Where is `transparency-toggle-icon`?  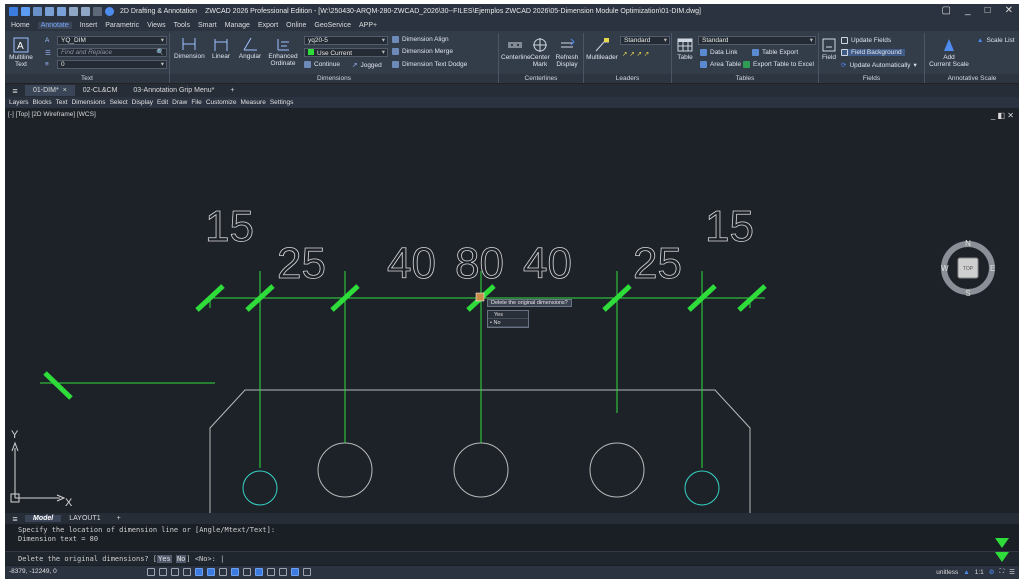 transparency-toggle-icon is located at coordinates (247, 572).